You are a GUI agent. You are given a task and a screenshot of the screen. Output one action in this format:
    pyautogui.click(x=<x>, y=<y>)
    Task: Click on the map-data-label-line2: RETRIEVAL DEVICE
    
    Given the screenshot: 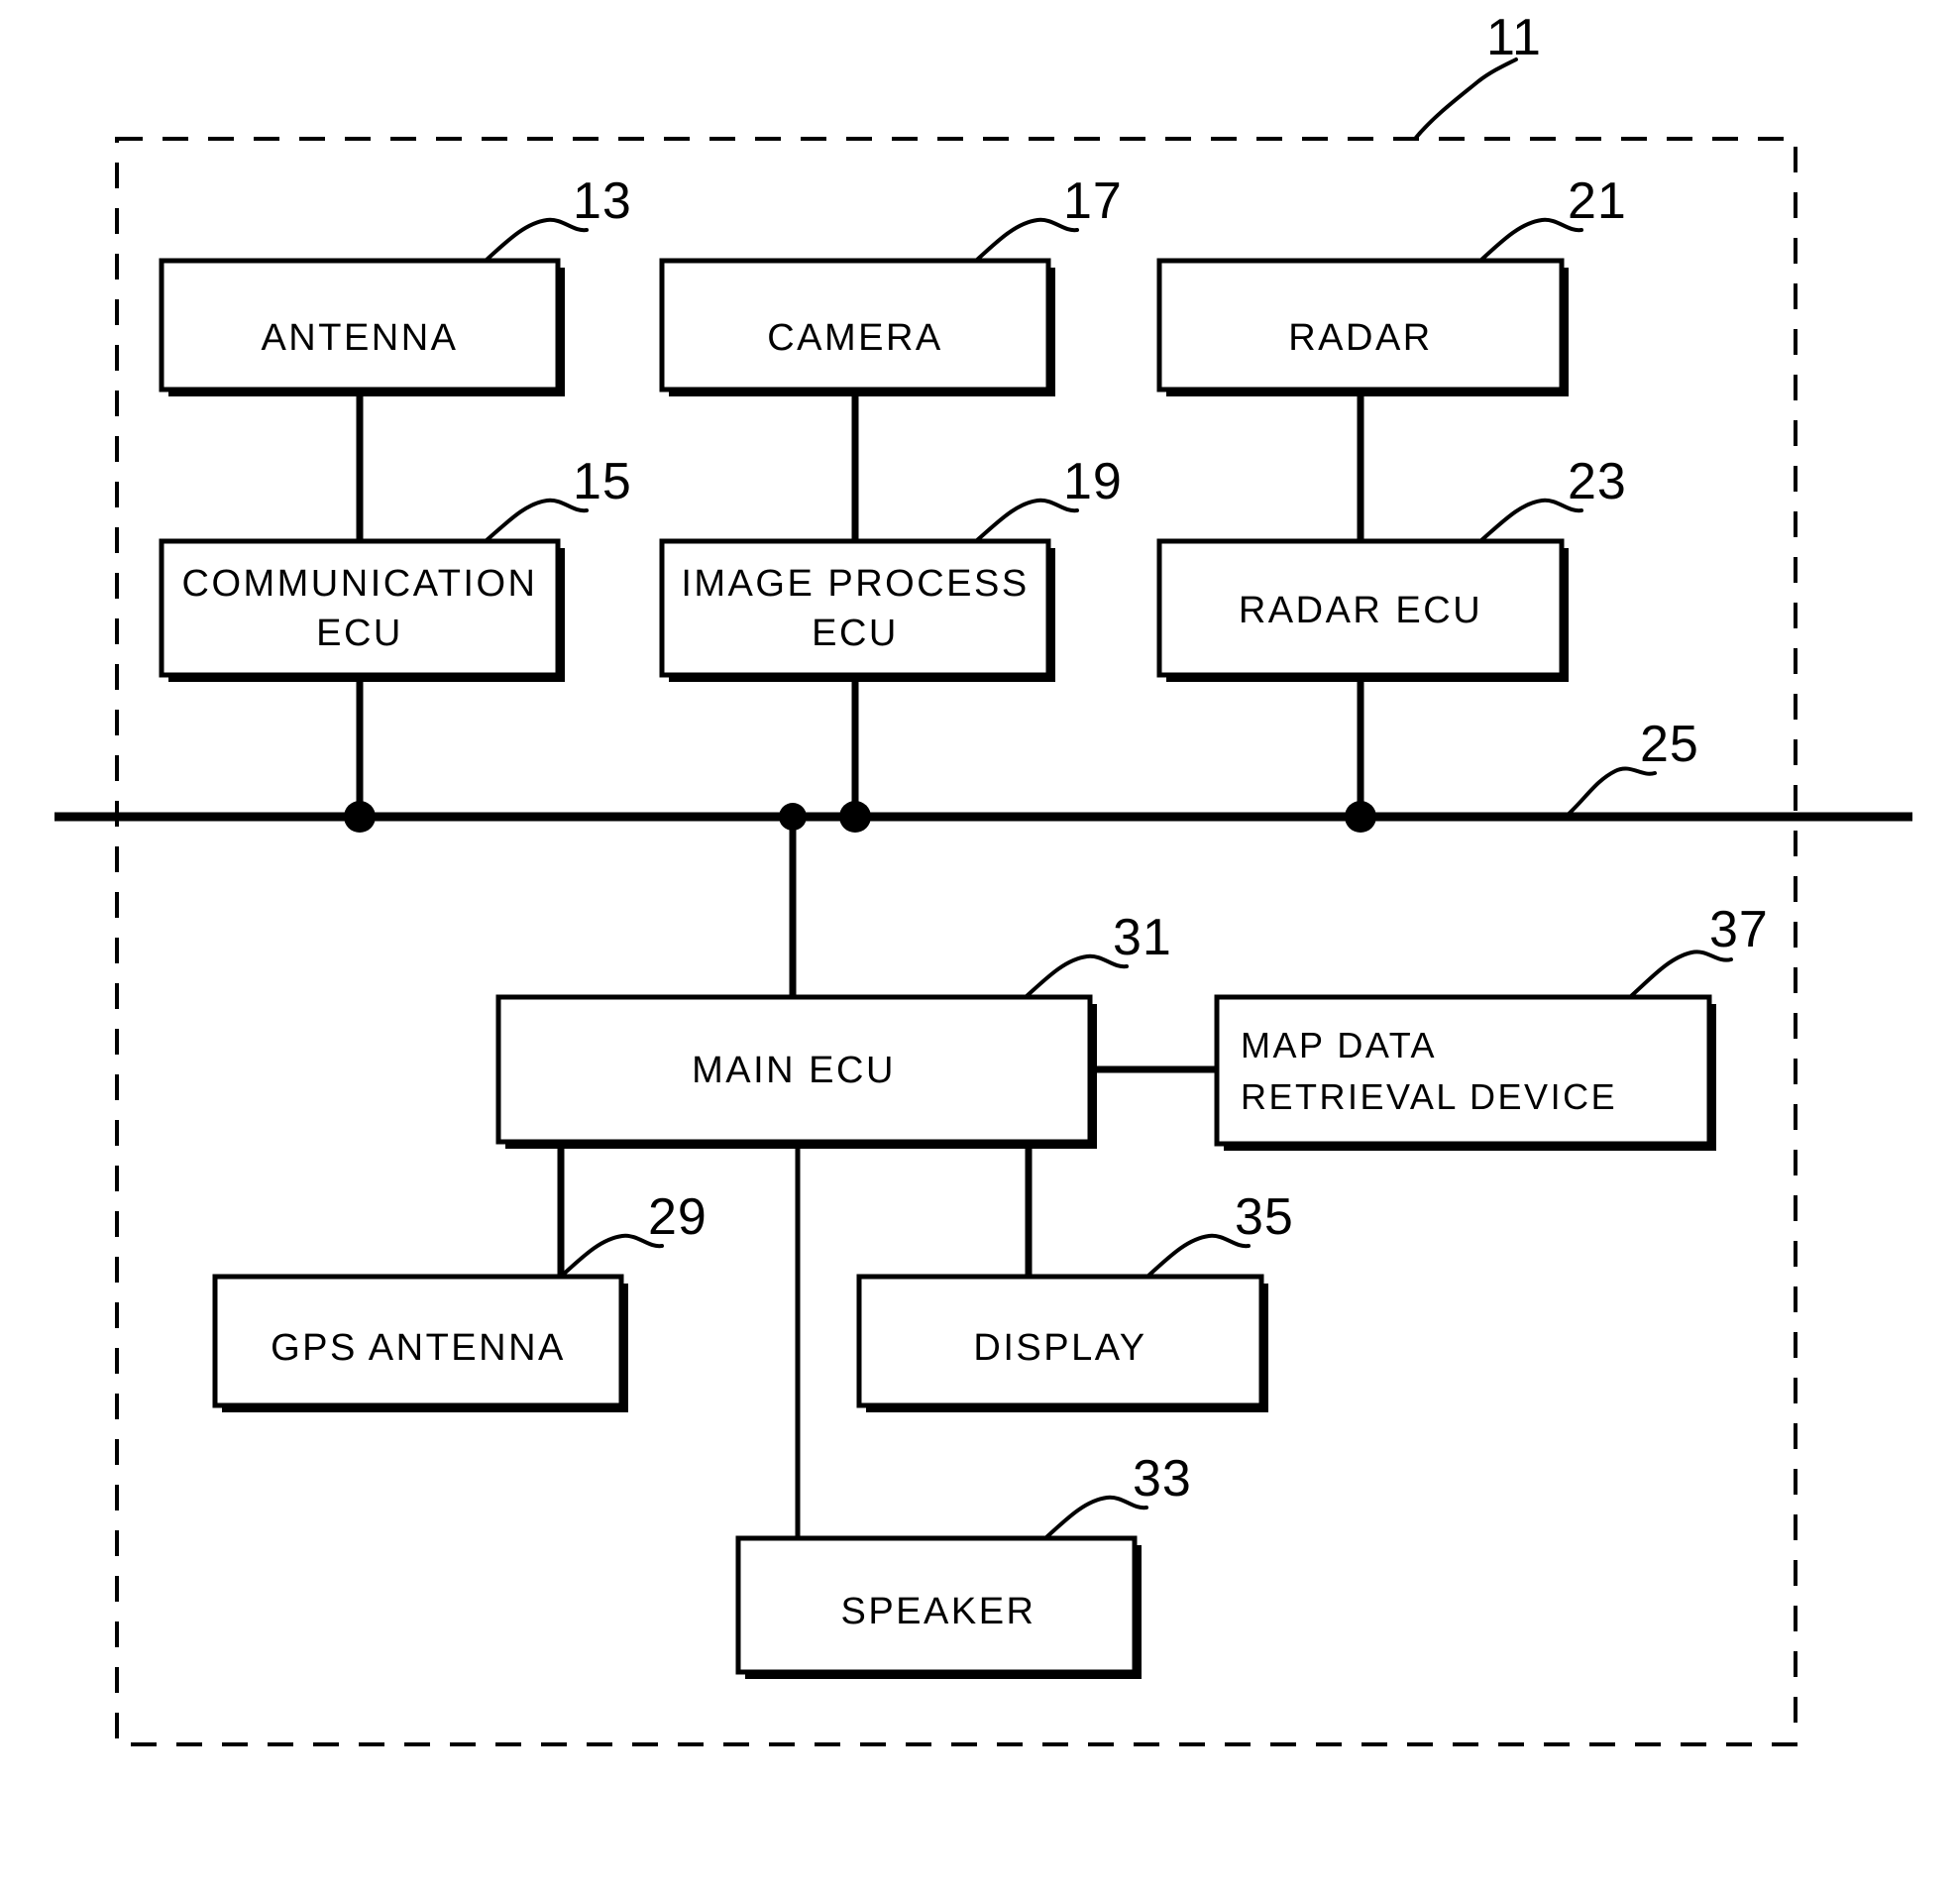 What is the action you would take?
    pyautogui.click(x=1429, y=1096)
    